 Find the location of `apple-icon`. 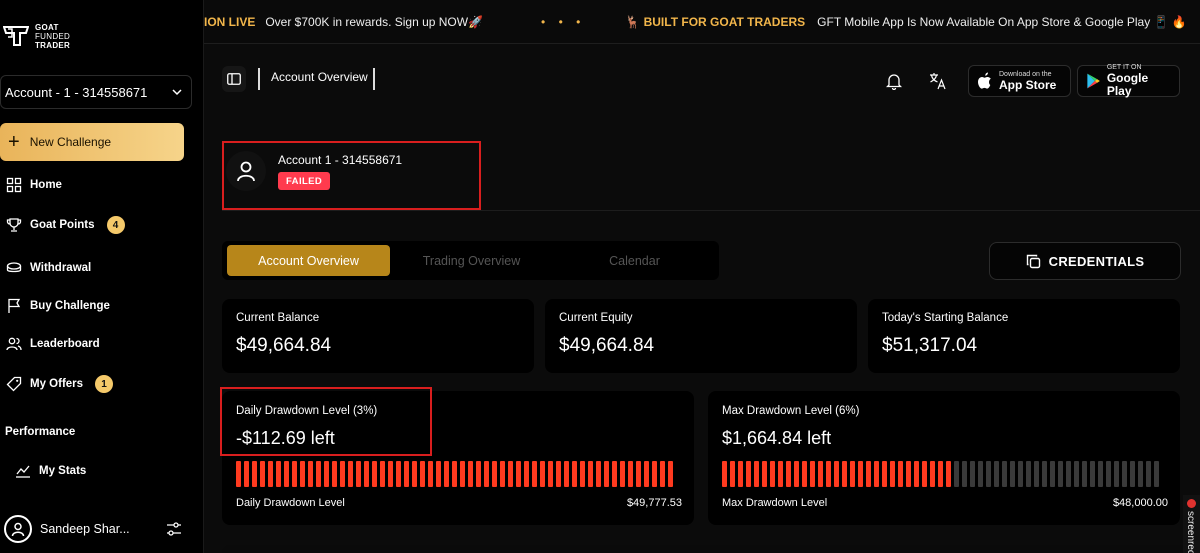

apple-icon is located at coordinates (984, 80).